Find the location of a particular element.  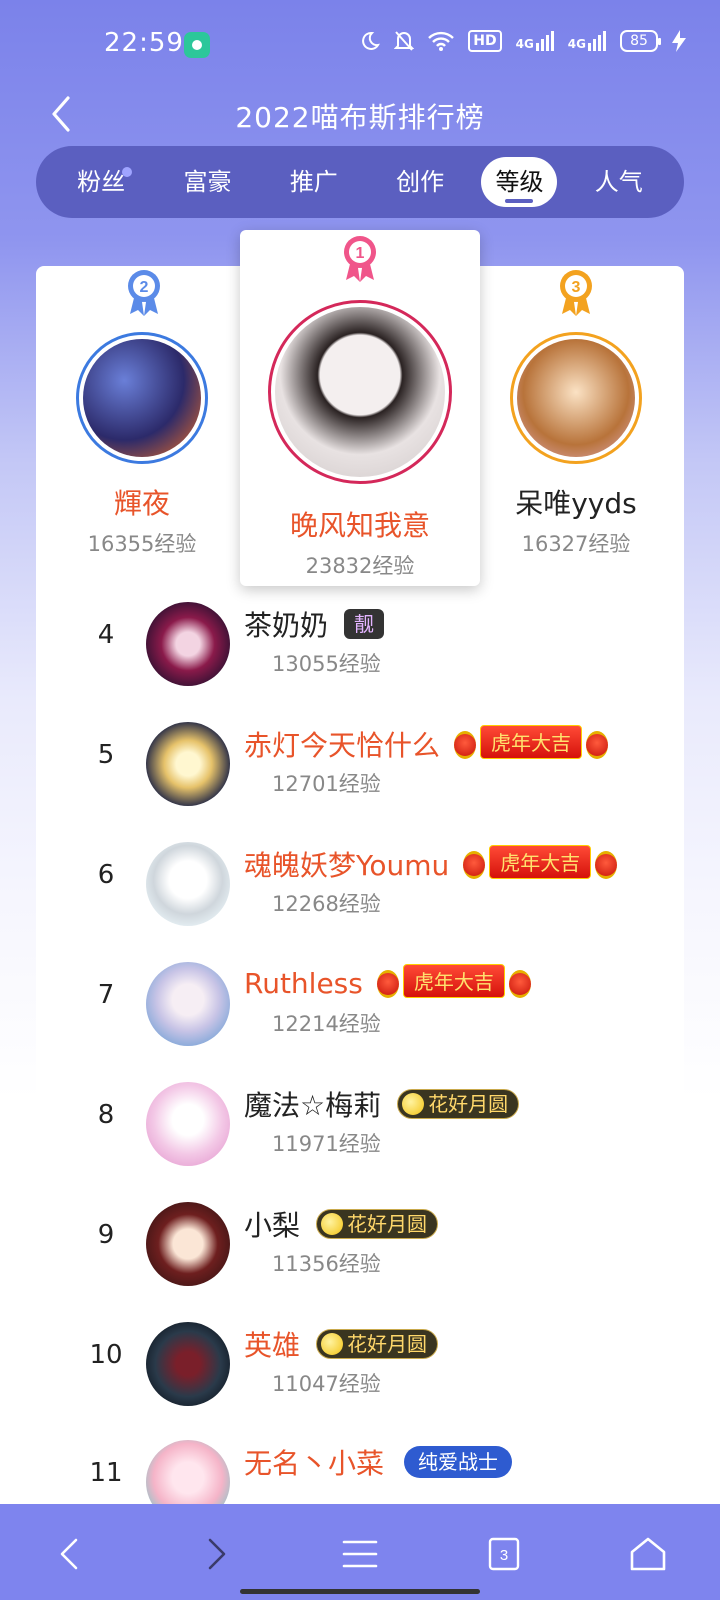

category-tabs: 粉丝 富豪 推广 创作 等级 人气 is located at coordinates (360, 182).